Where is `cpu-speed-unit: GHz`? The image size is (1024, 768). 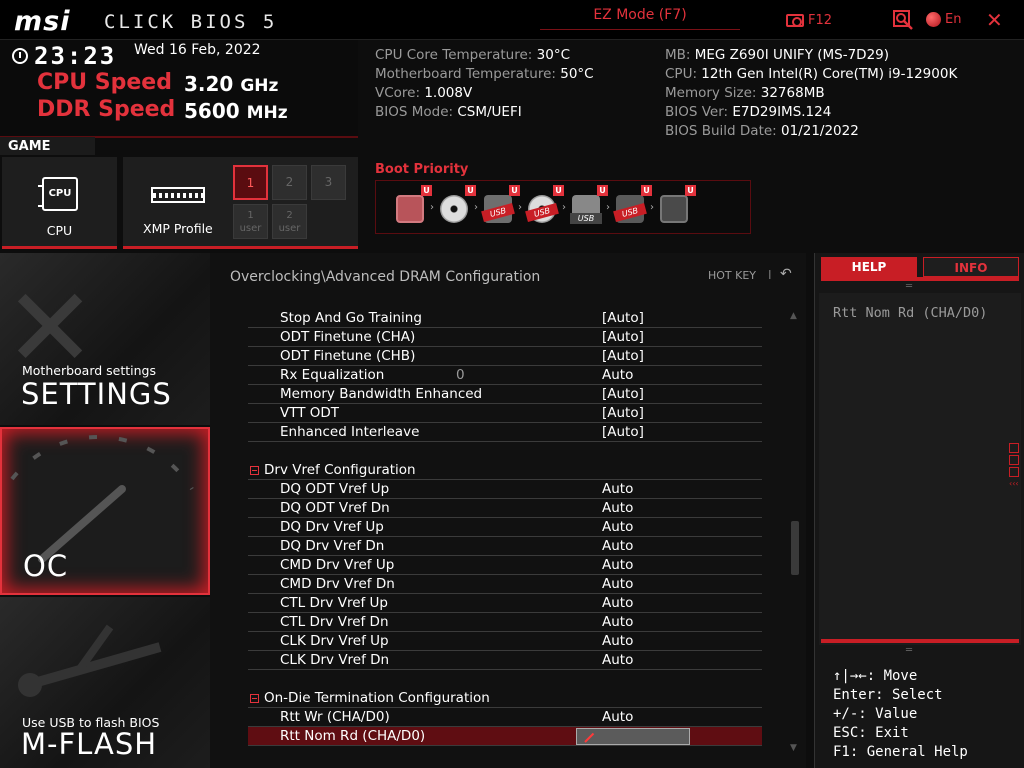 cpu-speed-unit: GHz is located at coordinates (259, 86).